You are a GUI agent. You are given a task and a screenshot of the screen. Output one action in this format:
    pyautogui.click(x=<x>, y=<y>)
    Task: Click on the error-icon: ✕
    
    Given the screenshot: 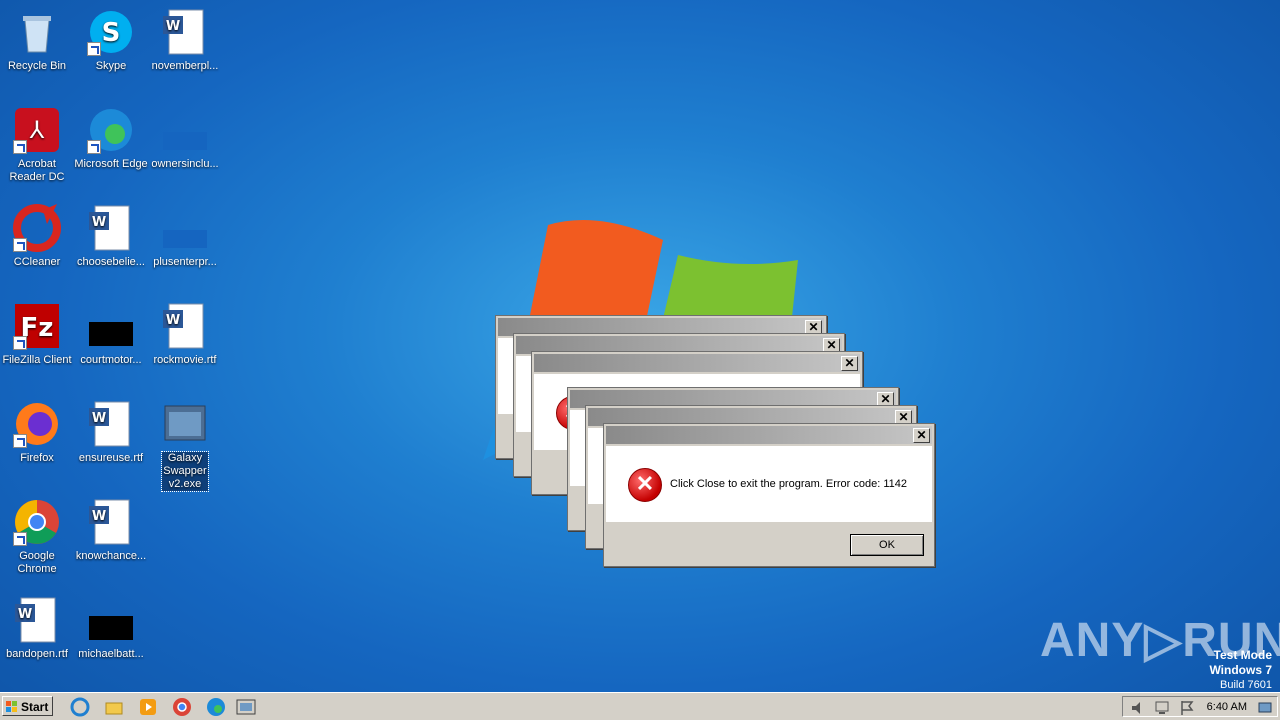 What is the action you would take?
    pyautogui.click(x=645, y=485)
    